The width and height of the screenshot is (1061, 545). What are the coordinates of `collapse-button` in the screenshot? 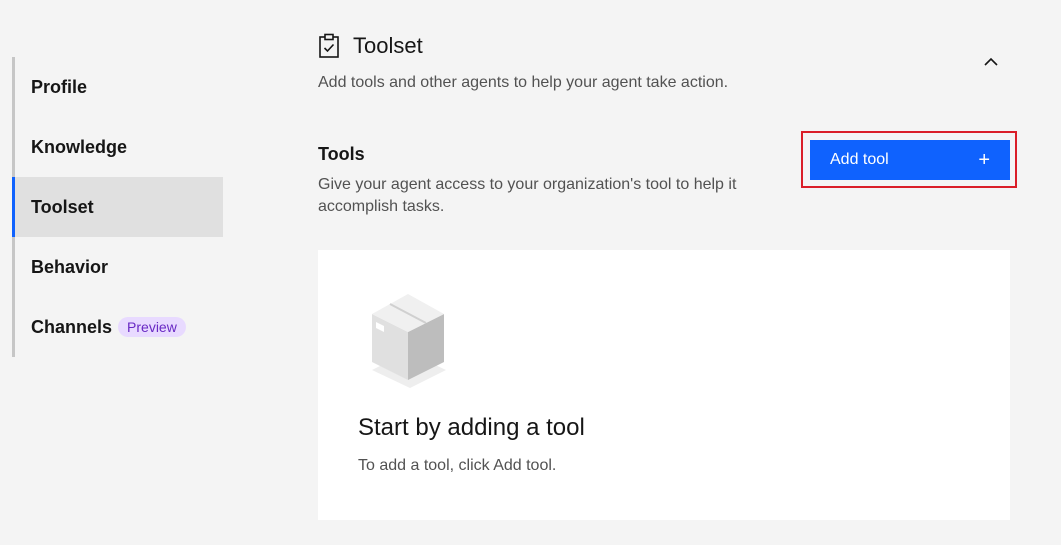 It's located at (991, 61).